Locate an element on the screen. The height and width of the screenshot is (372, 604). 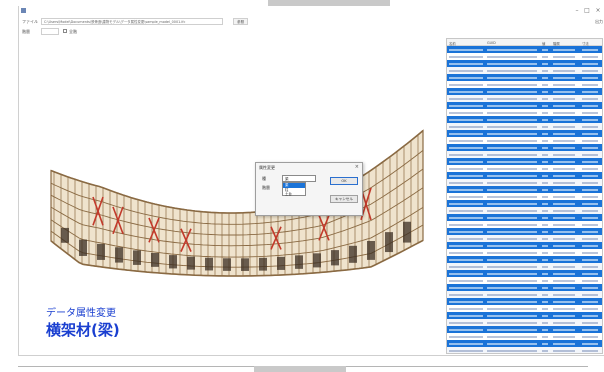
close-icon: × is located at coordinates (598, 11).